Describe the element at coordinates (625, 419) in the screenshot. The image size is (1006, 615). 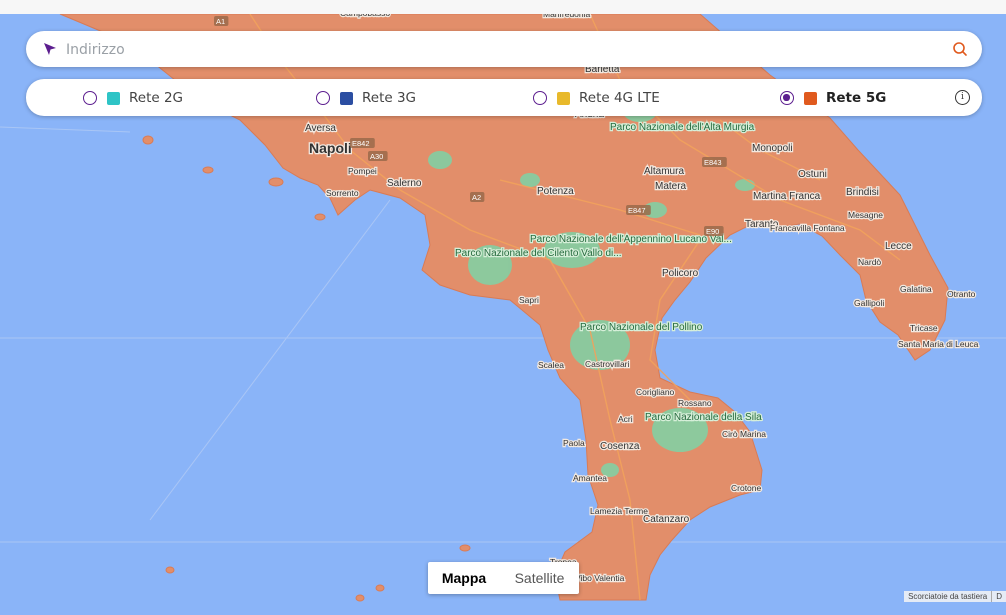
I see `map-label: Acri` at that location.